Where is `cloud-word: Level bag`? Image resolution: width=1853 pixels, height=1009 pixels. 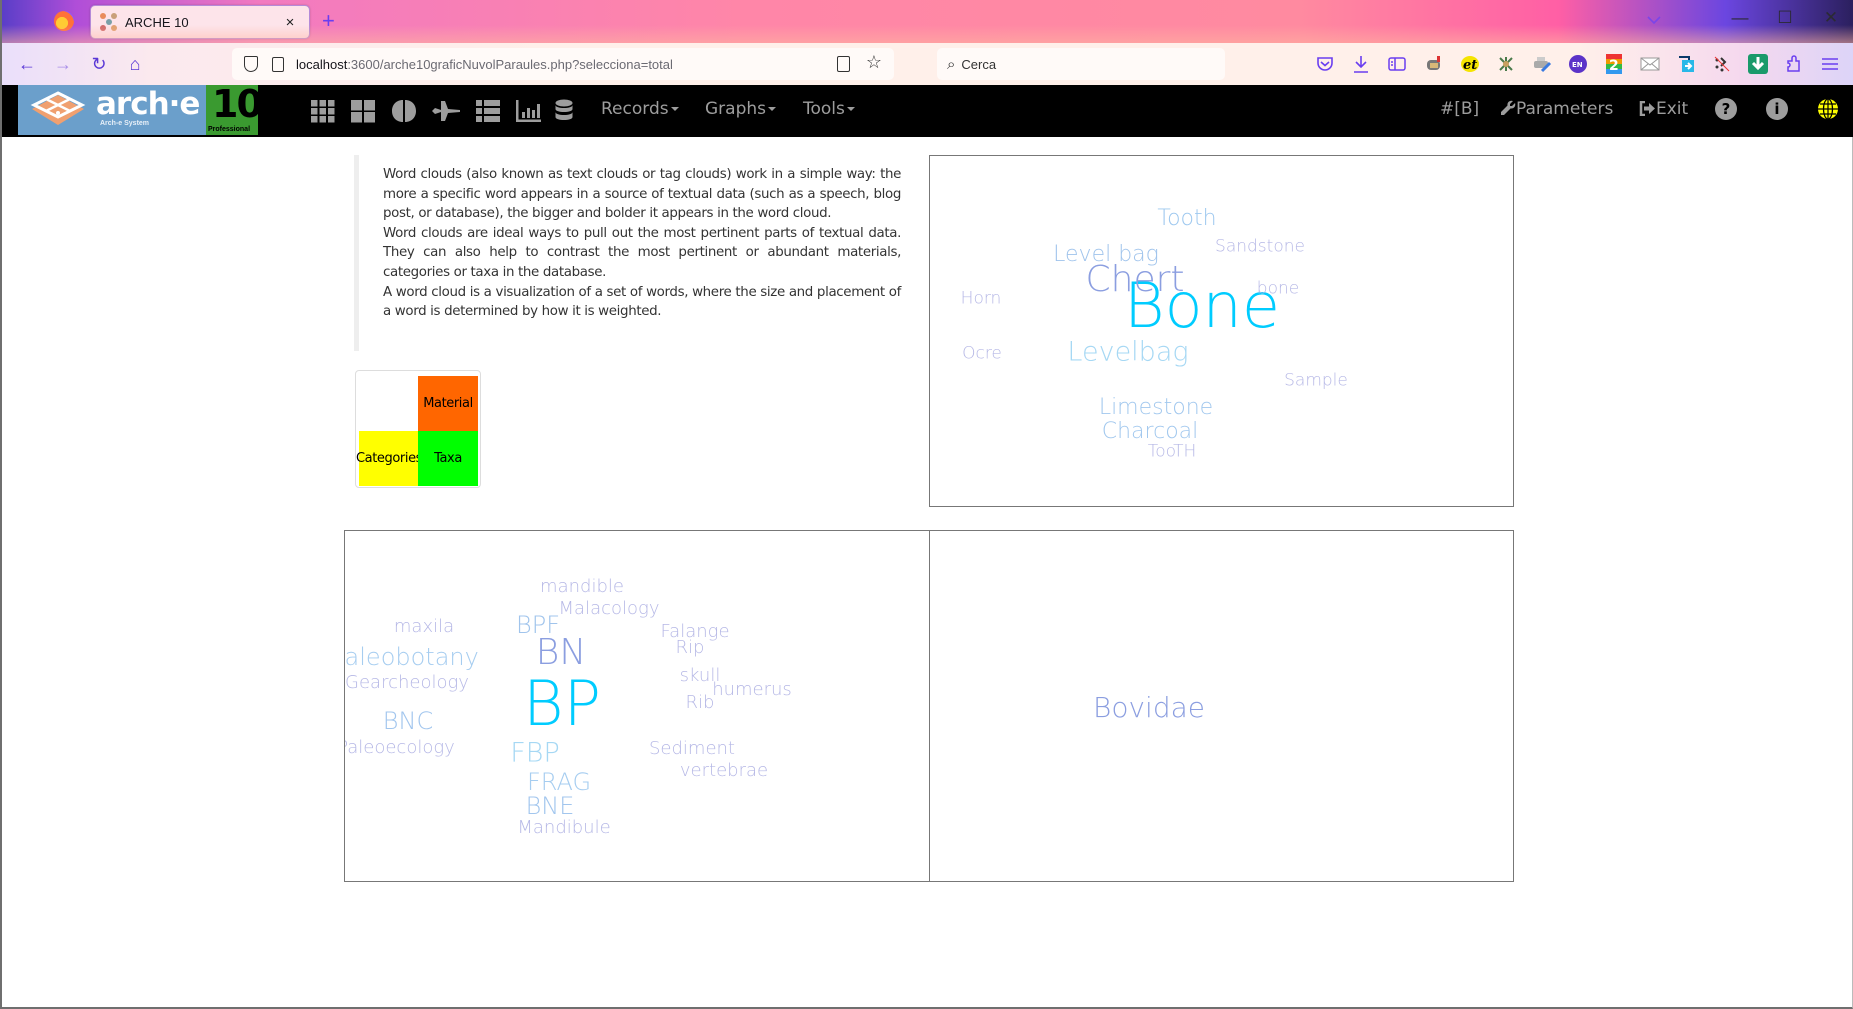 cloud-word: Level bag is located at coordinates (1106, 254).